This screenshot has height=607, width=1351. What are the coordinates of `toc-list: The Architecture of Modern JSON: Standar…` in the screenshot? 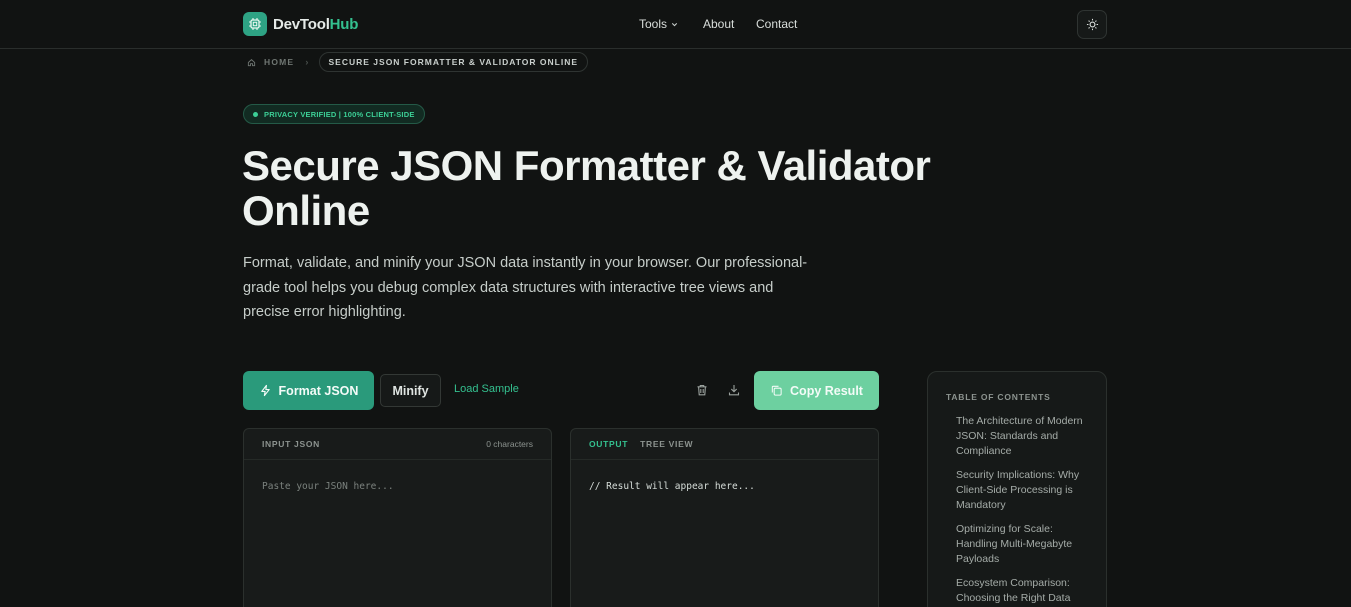 It's located at (1026, 510).